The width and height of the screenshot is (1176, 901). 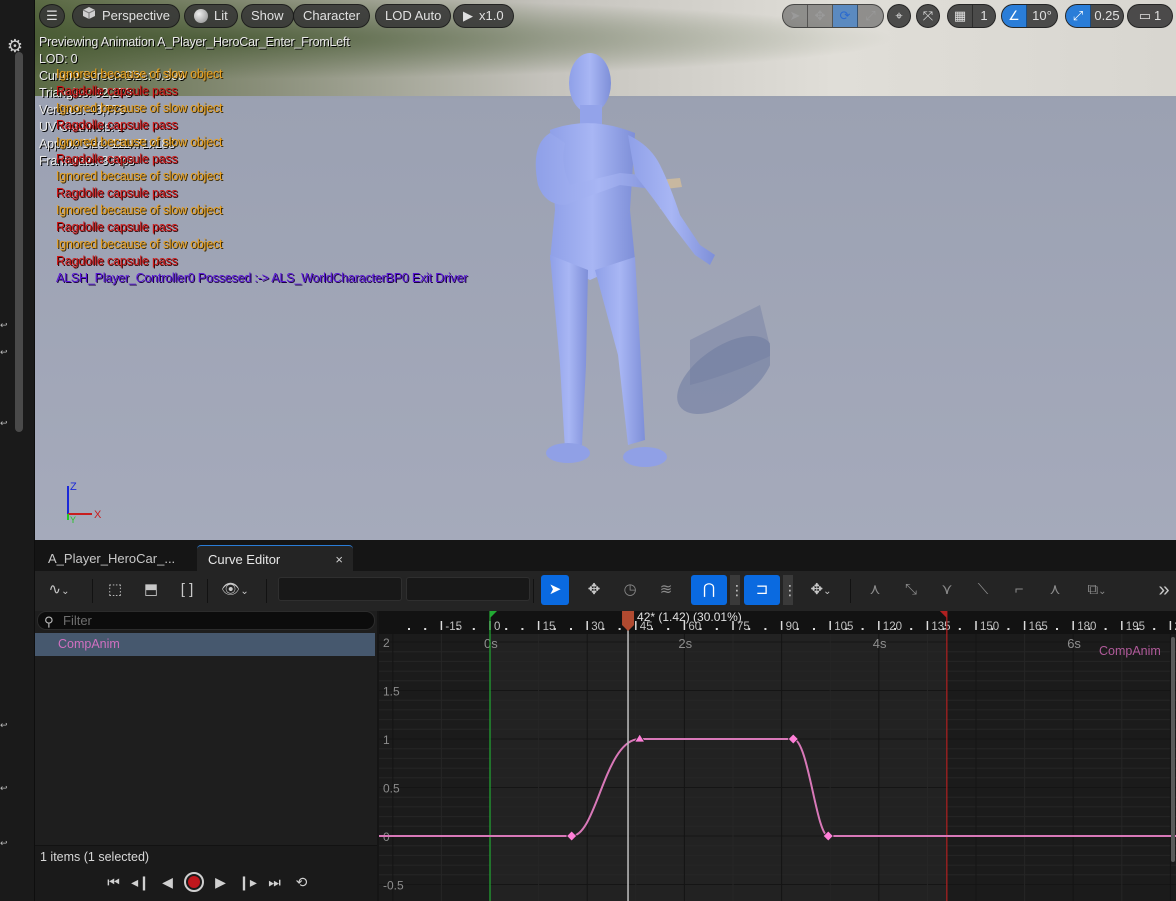 I want to click on retime-tool-button: ◷, so click(x=630, y=590).